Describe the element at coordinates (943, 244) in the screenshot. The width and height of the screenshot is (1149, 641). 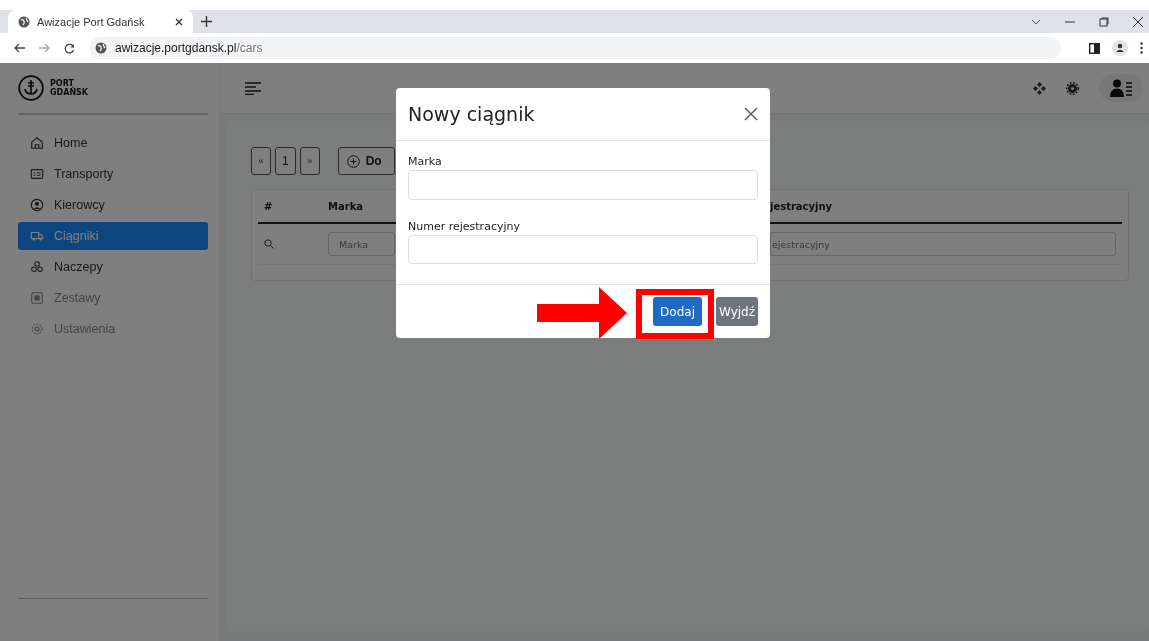
I see `filter-field: ejestracyjny` at that location.